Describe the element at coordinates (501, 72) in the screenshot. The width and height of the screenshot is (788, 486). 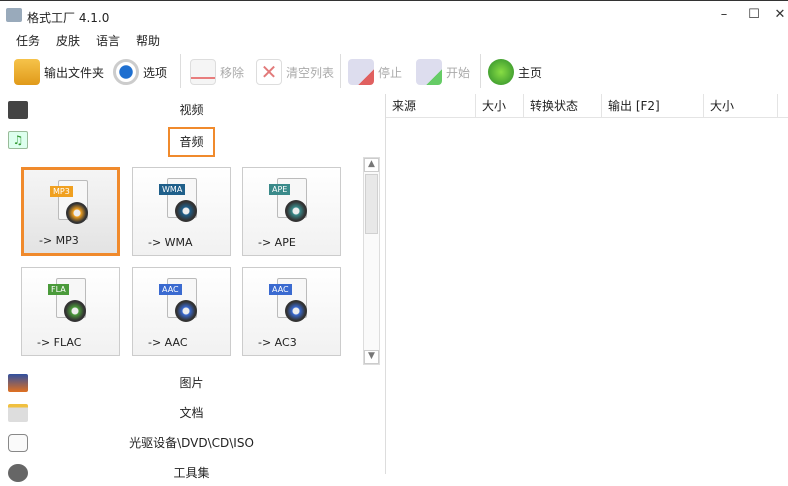
I see `globe-search-icon` at that location.